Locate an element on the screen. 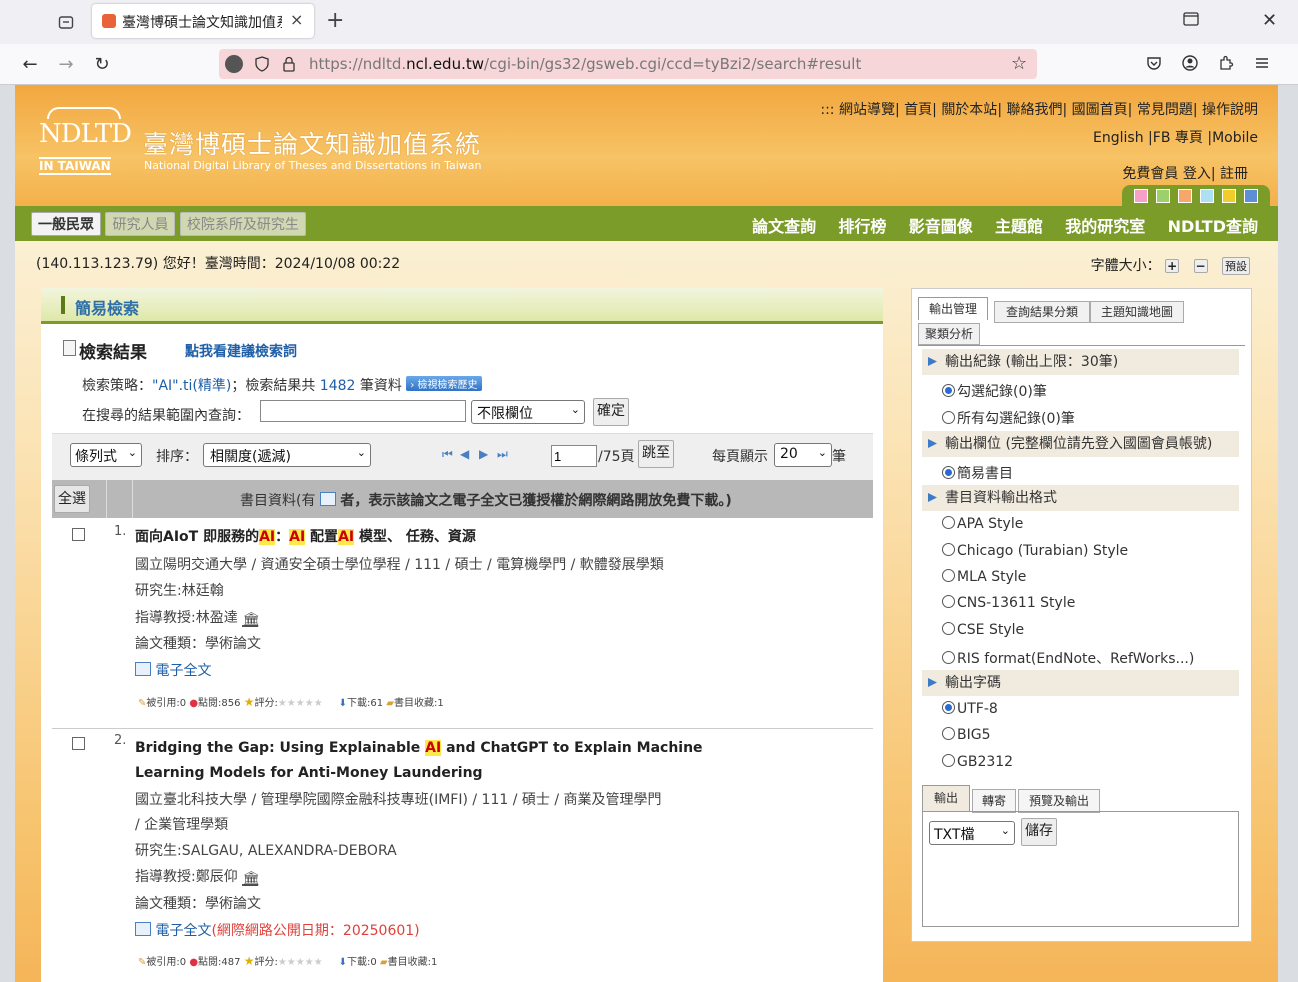  pocket-icon is located at coordinates (1154, 65).